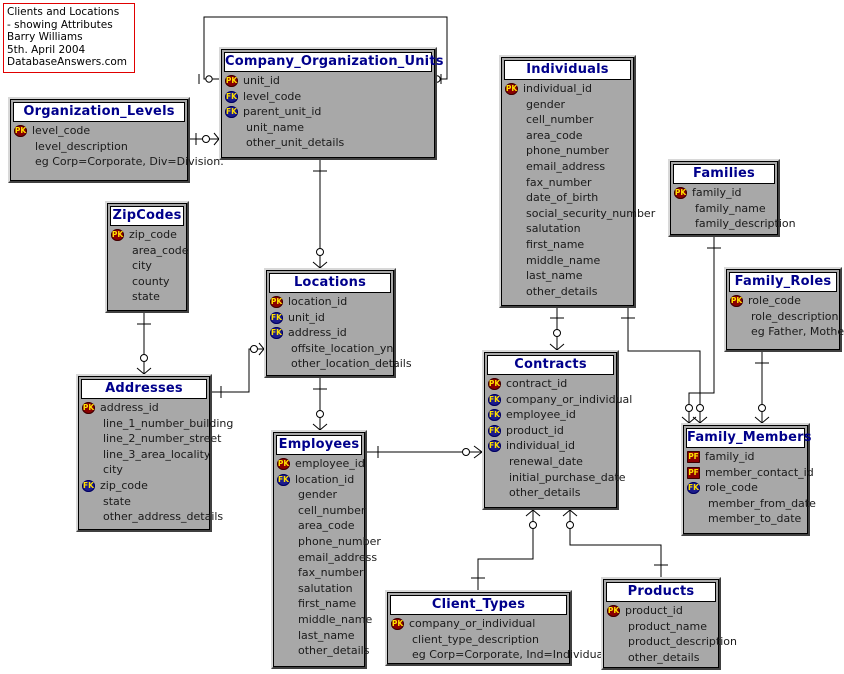  What do you see at coordinates (157, 454) in the screenshot?
I see `attribute-name: line_3_area_locality` at bounding box center [157, 454].